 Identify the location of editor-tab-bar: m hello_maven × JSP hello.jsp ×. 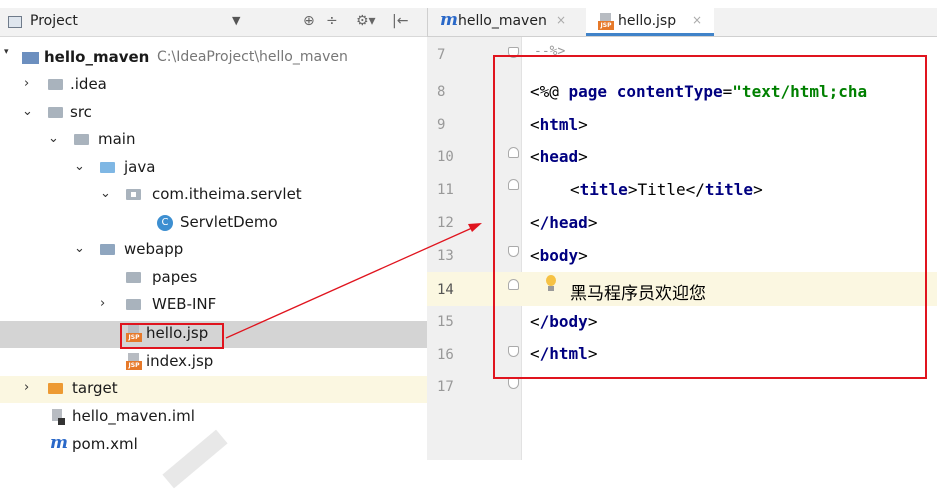
(682, 22).